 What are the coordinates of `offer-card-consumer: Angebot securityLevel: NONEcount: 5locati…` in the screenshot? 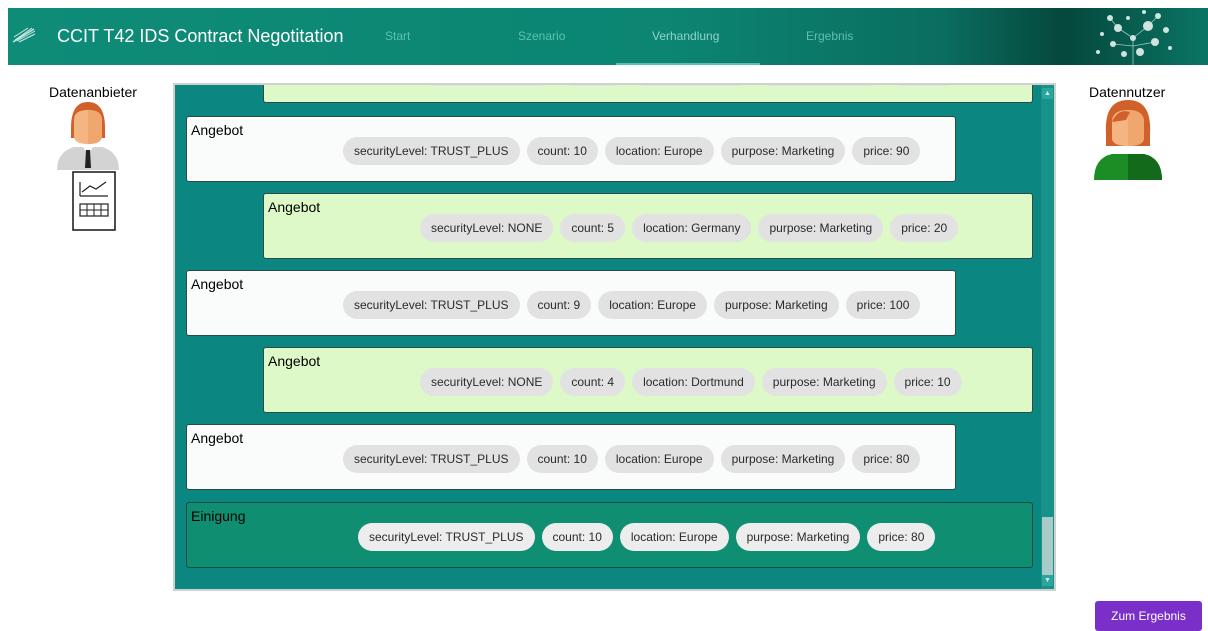 It's located at (648, 226).